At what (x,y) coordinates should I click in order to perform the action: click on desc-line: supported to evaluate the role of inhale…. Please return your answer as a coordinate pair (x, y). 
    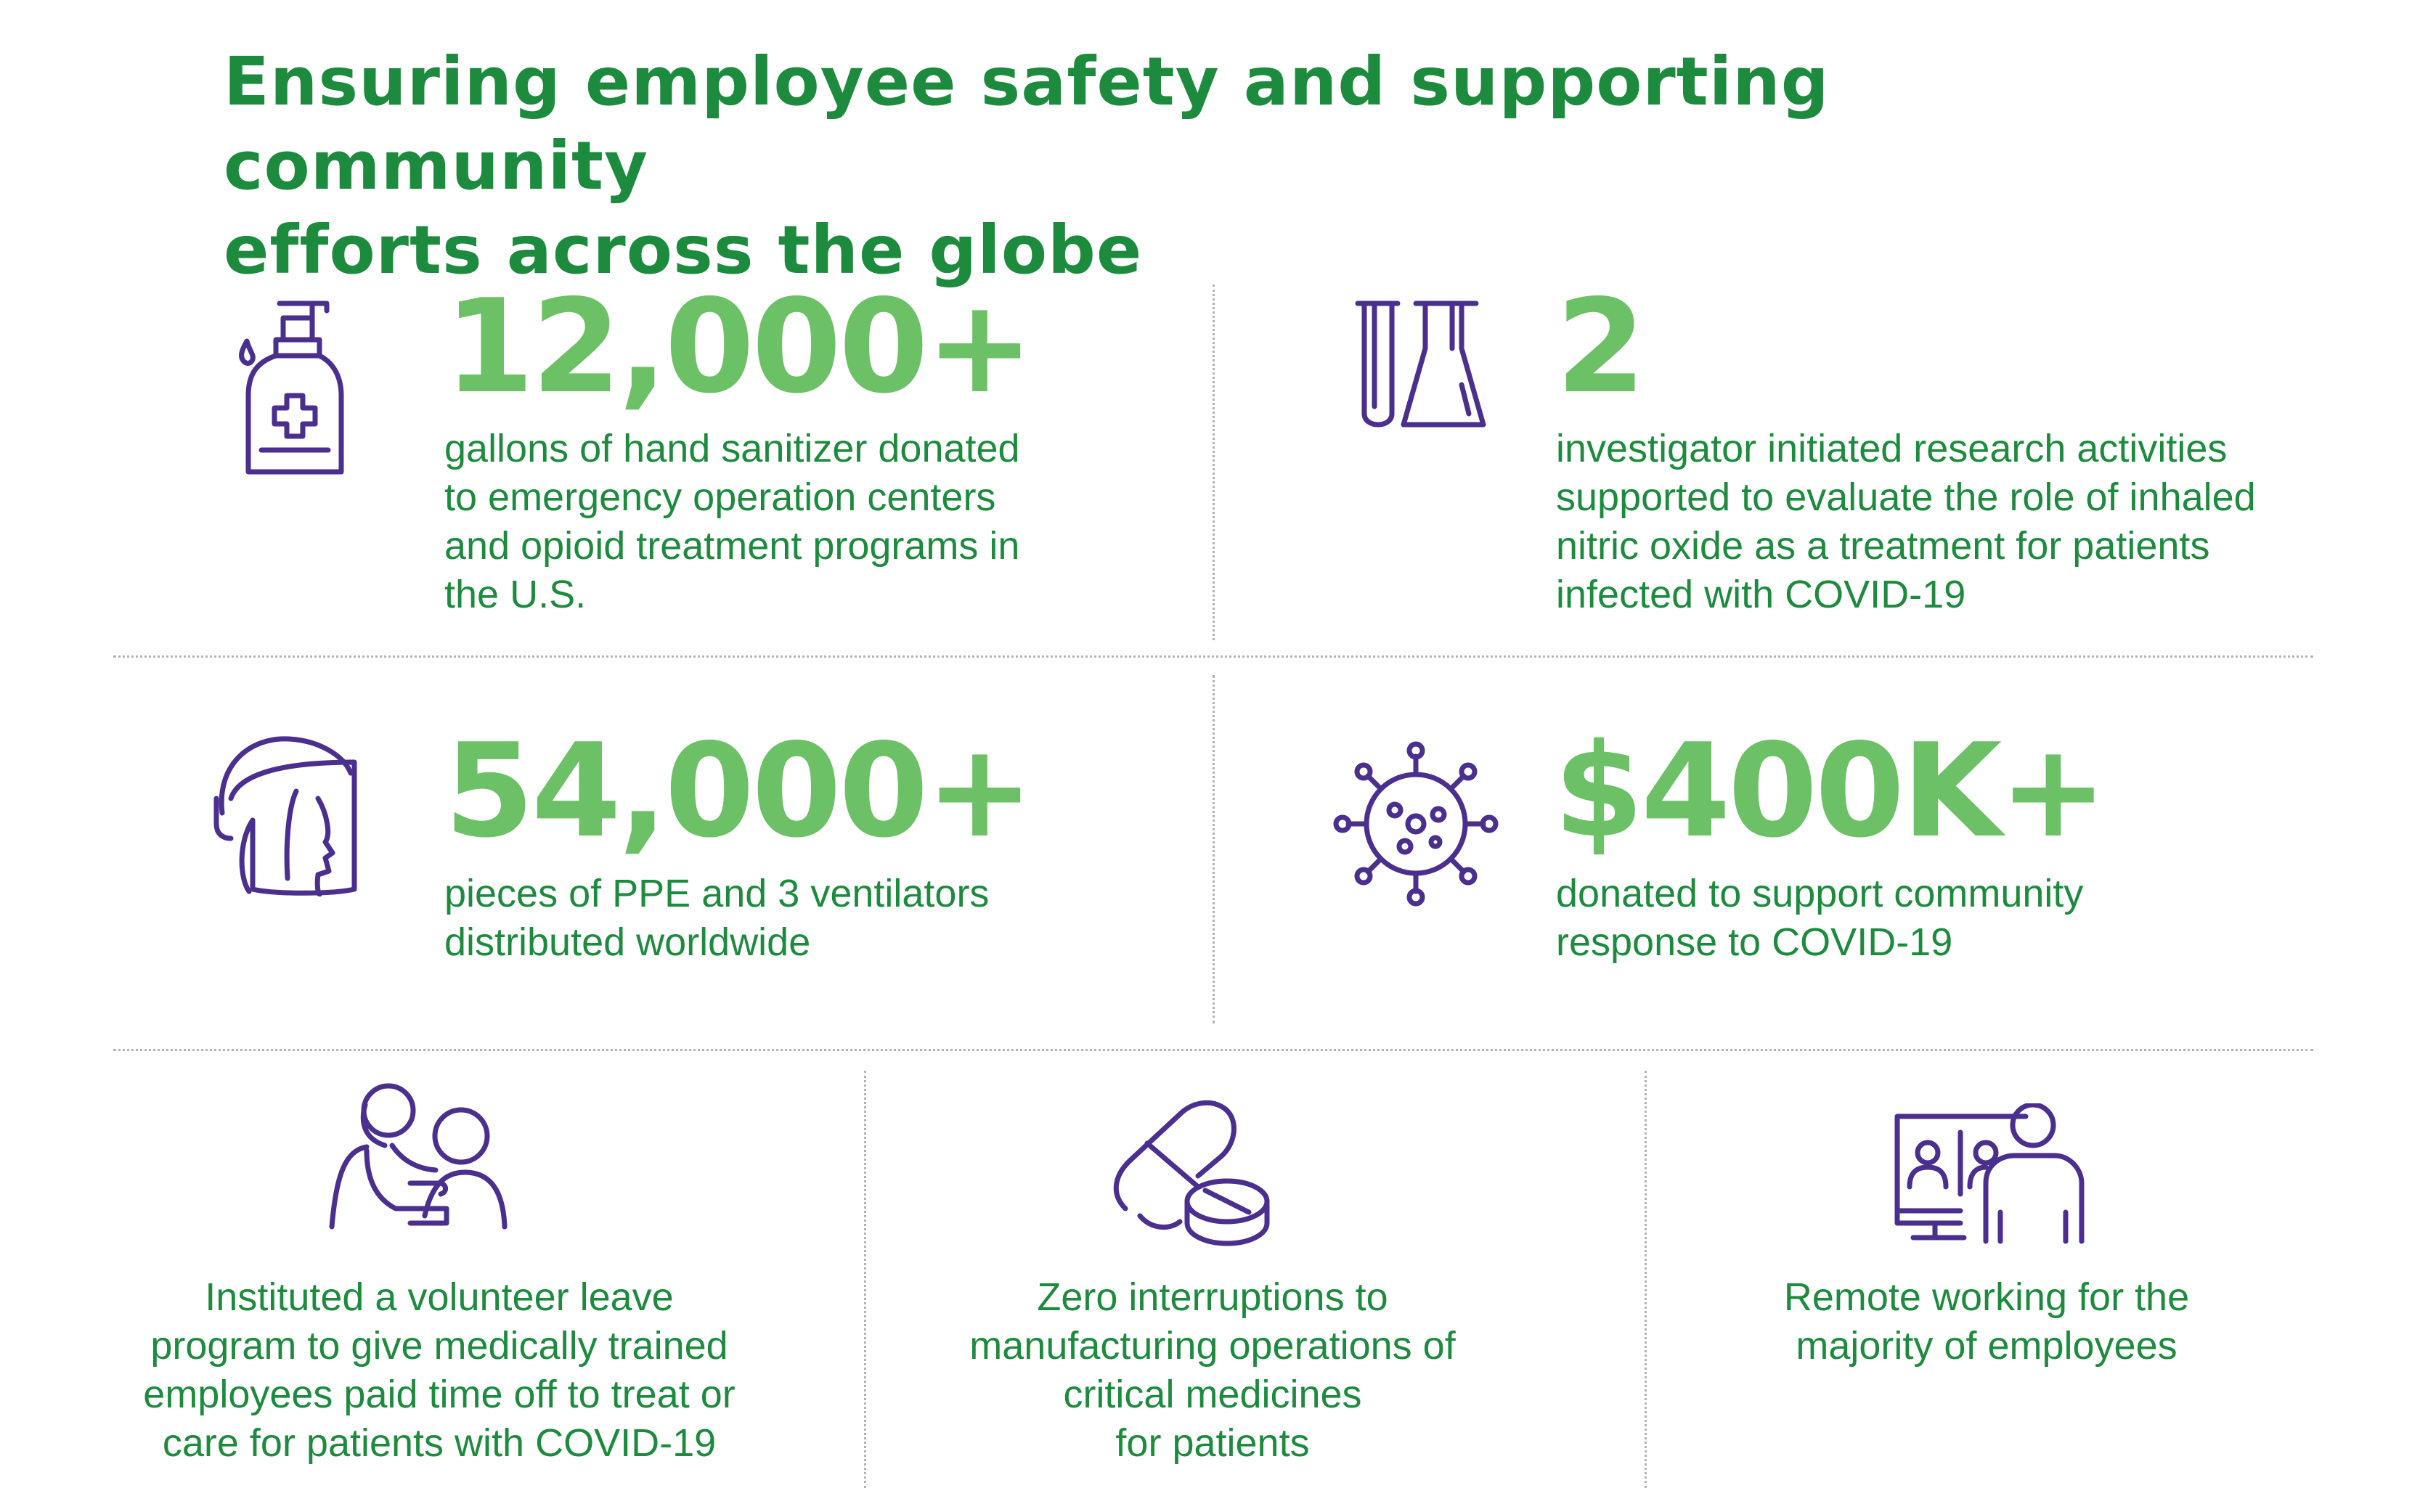
    Looking at the image, I should click on (1906, 497).